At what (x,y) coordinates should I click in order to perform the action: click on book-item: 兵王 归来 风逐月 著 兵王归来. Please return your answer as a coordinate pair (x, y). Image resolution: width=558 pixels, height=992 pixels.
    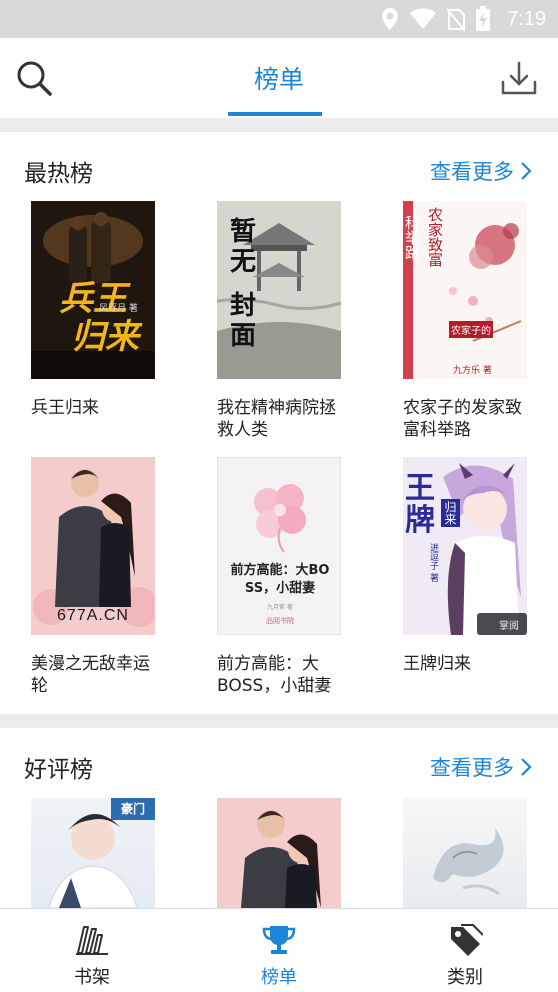
    Looking at the image, I should click on (93, 310).